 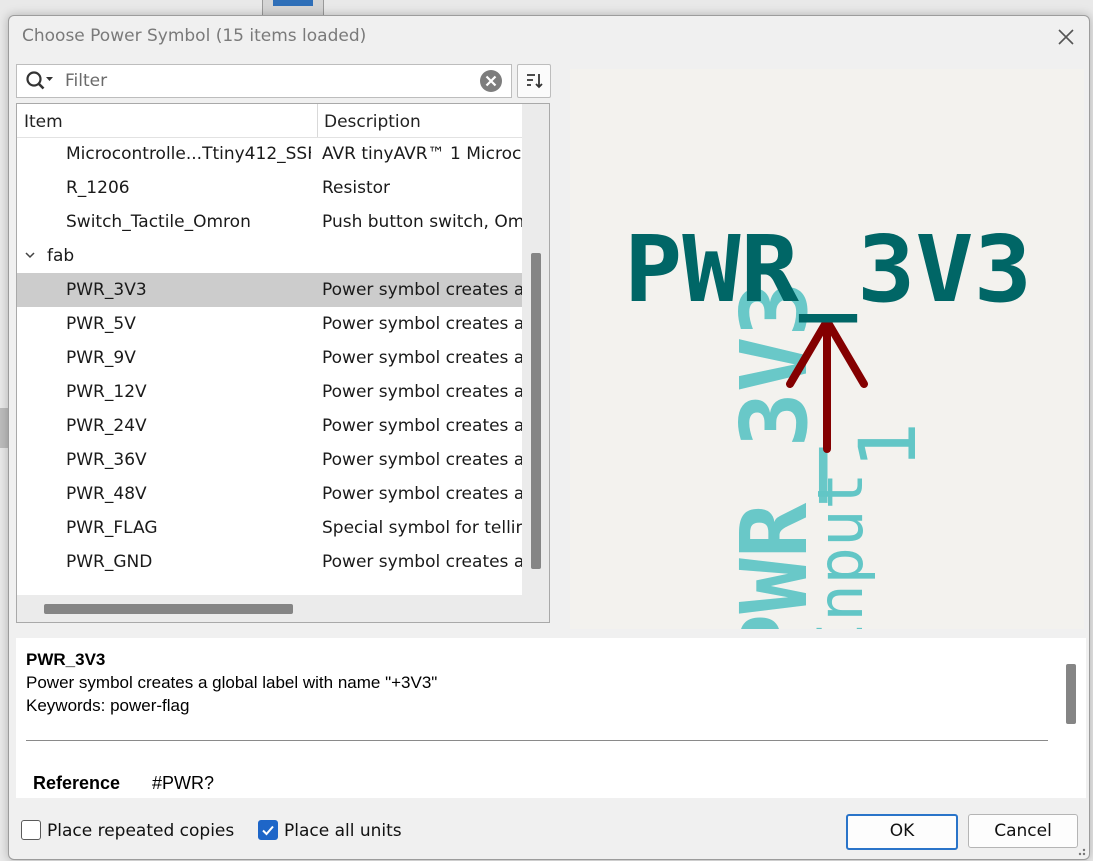 I want to click on tree-group-row: fab, so click(x=269, y=256).